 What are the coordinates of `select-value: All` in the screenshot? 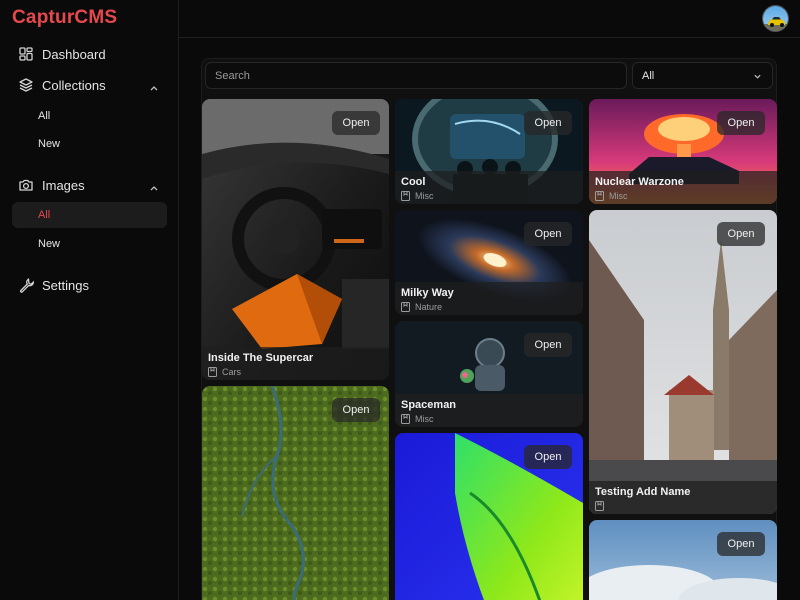 It's located at (648, 75).